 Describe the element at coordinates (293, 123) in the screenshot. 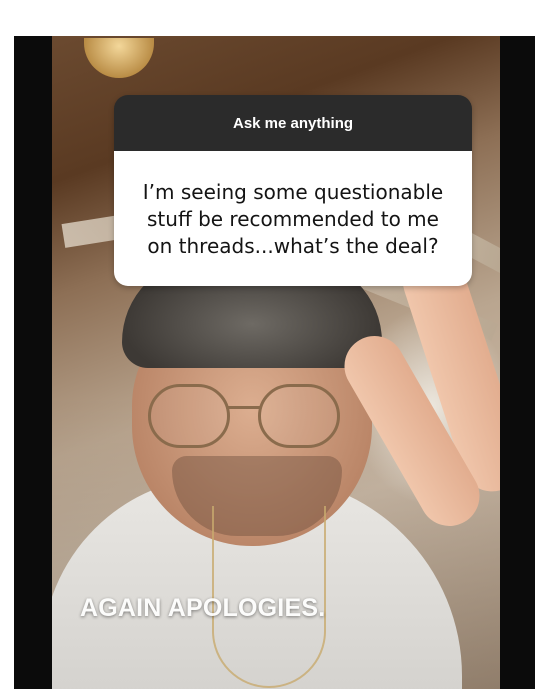

I see `question-sticker-header: Ask me anything` at that location.